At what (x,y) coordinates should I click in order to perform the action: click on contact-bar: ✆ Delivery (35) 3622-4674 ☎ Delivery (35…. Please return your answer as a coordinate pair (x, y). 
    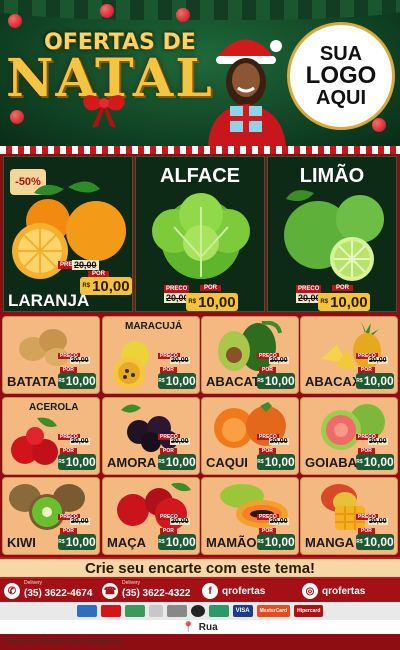
    Looking at the image, I should click on (200, 591).